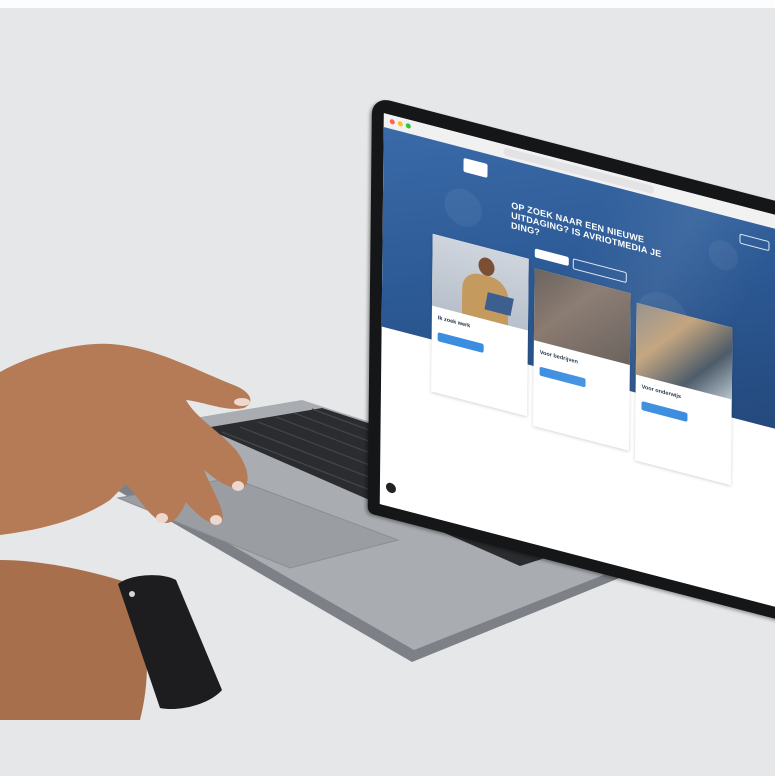 This screenshot has width=775, height=776. I want to click on card-title: Voor onderwijs, so click(661, 392).